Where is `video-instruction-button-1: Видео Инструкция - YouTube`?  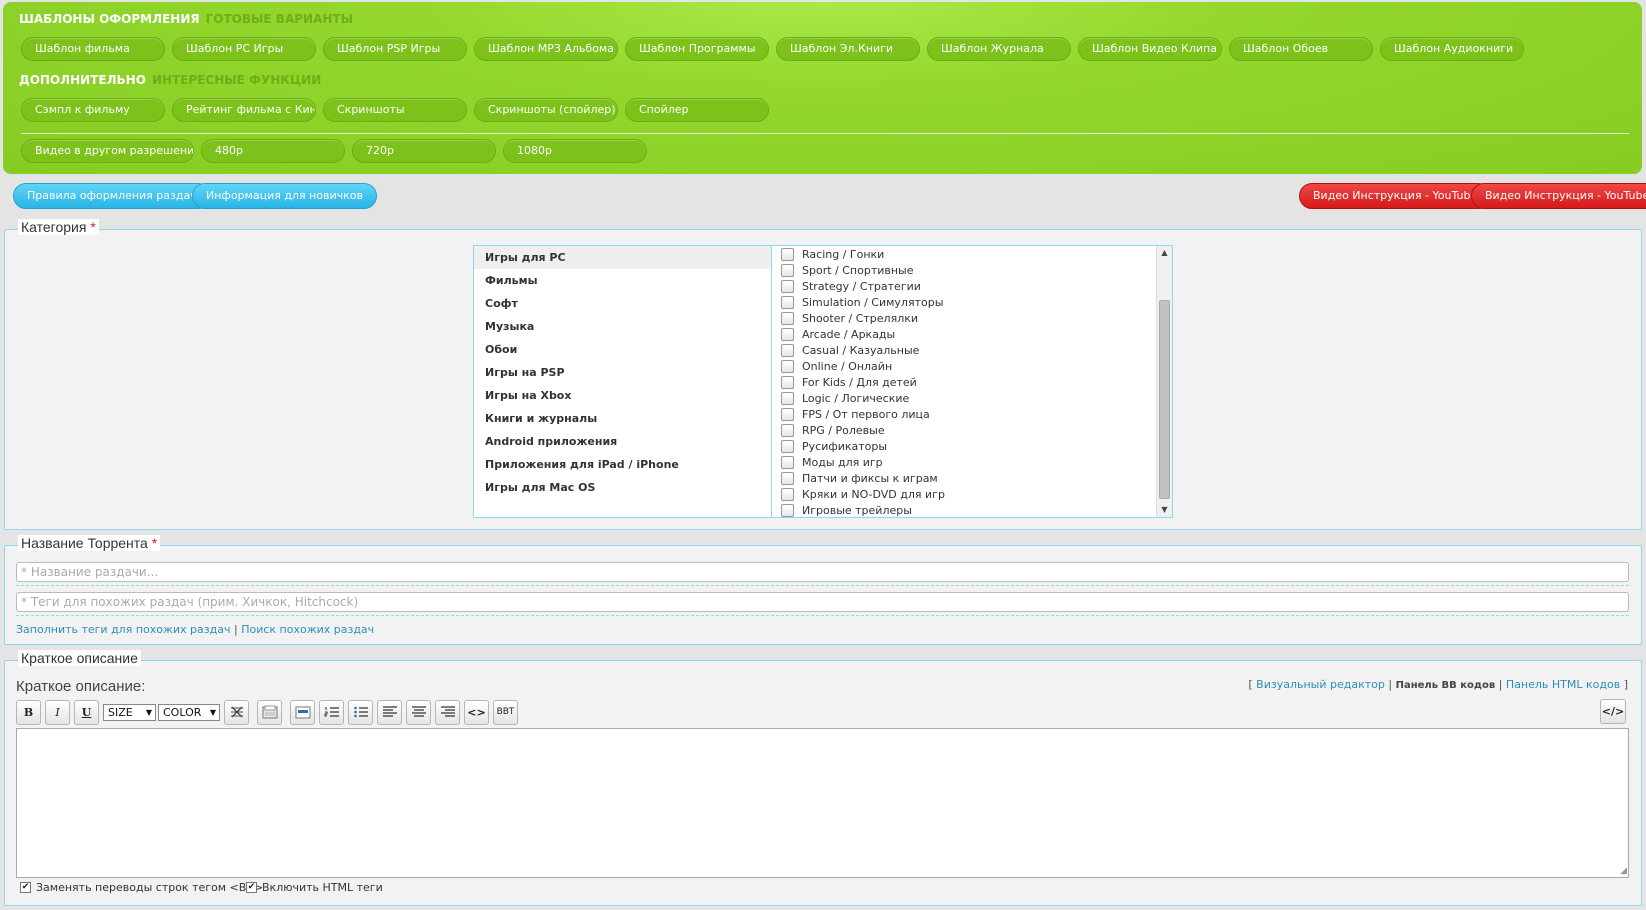
video-instruction-button-1: Видео Инструкция - YouTube is located at coordinates (1395, 196).